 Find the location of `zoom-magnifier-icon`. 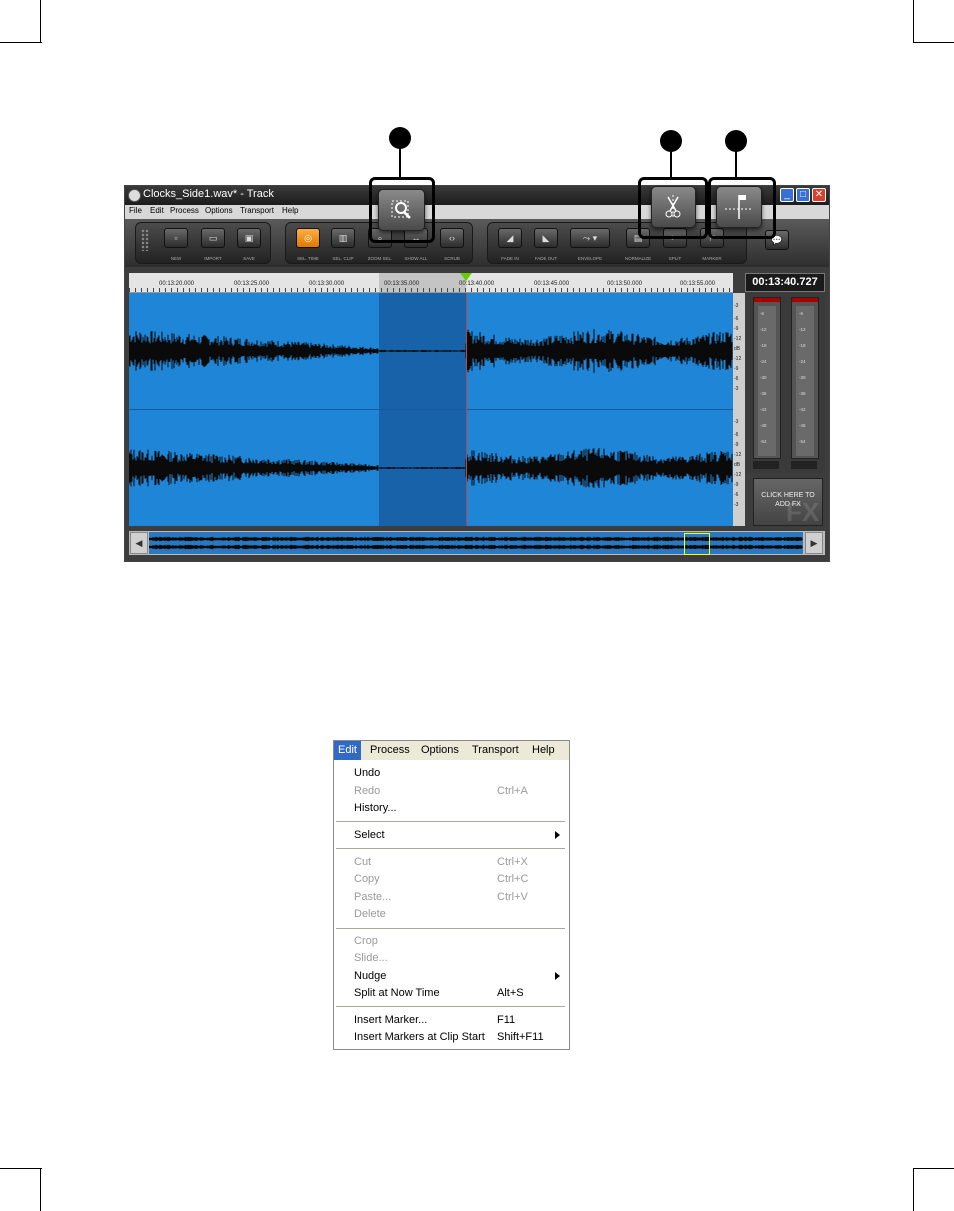

zoom-magnifier-icon is located at coordinates (401, 209).